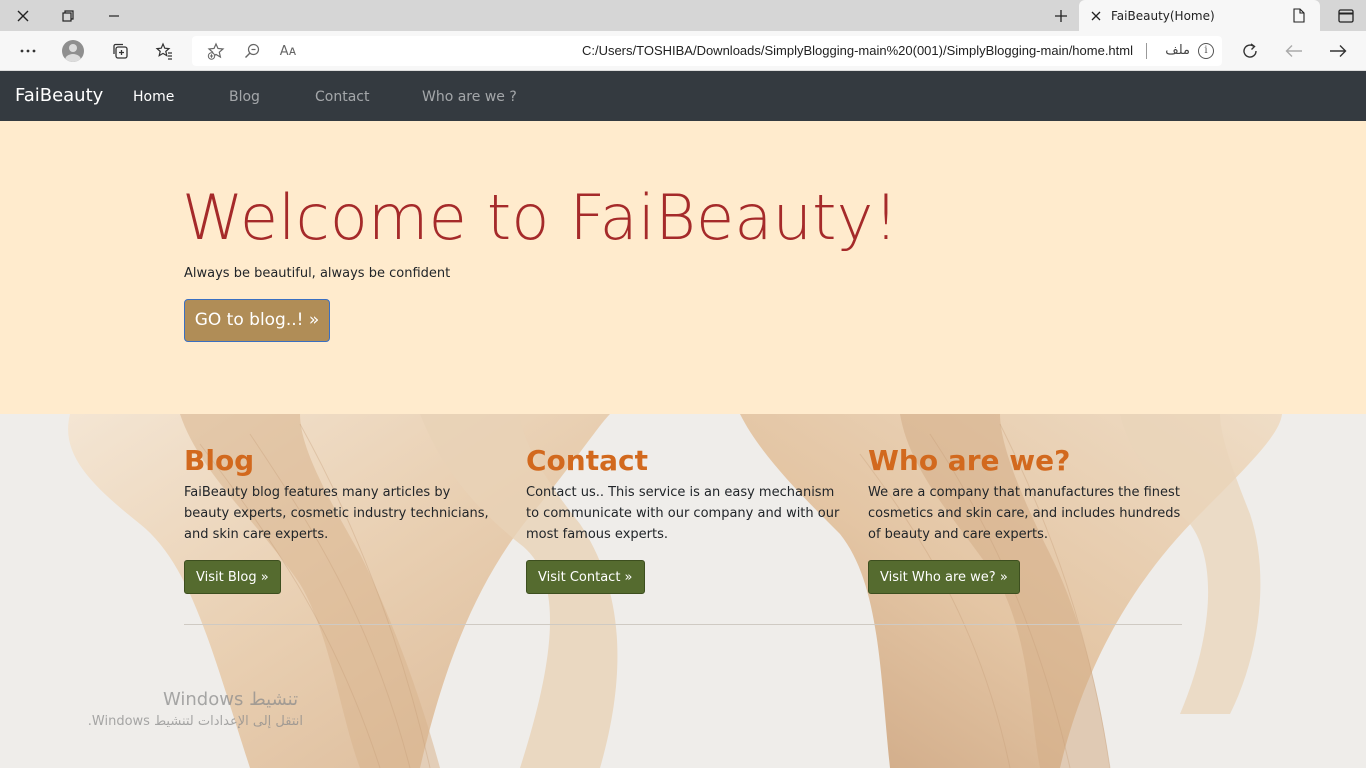  Describe the element at coordinates (153, 96) in the screenshot. I see `nav-link-home: Home` at that location.